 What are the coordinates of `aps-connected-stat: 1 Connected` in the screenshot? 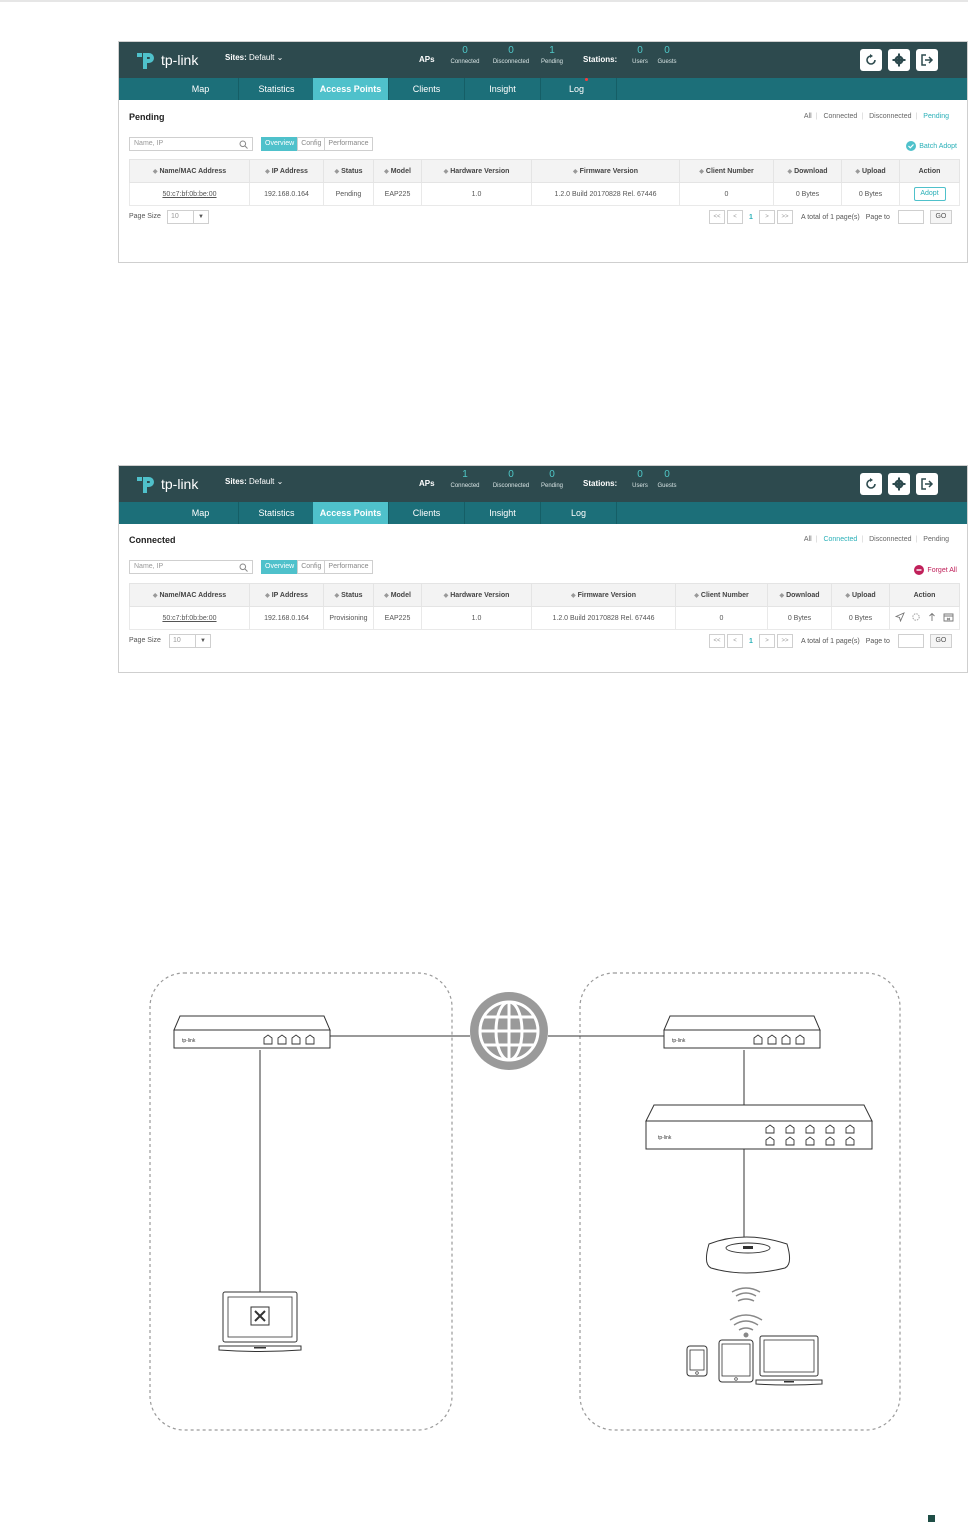 It's located at (465, 480).